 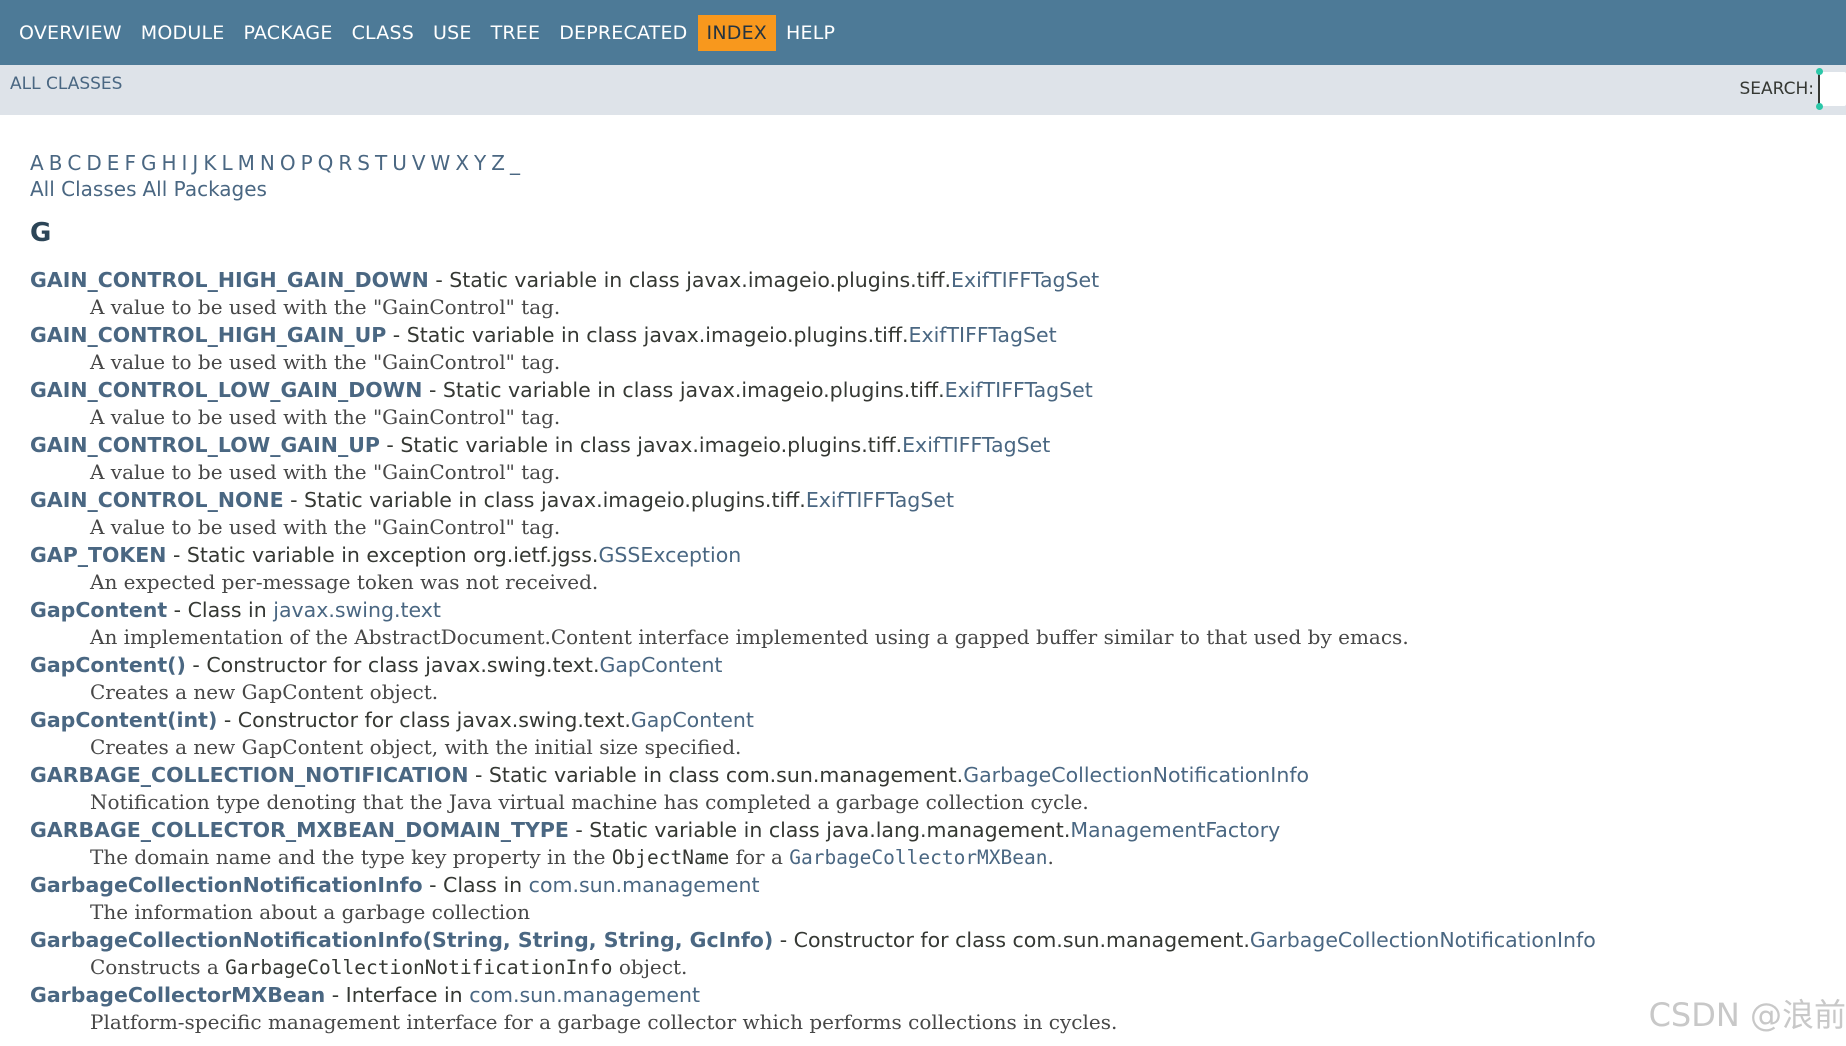 What do you see at coordinates (157, 500) in the screenshot?
I see `entry-name-link: GAIN_CONTROL_NONE` at bounding box center [157, 500].